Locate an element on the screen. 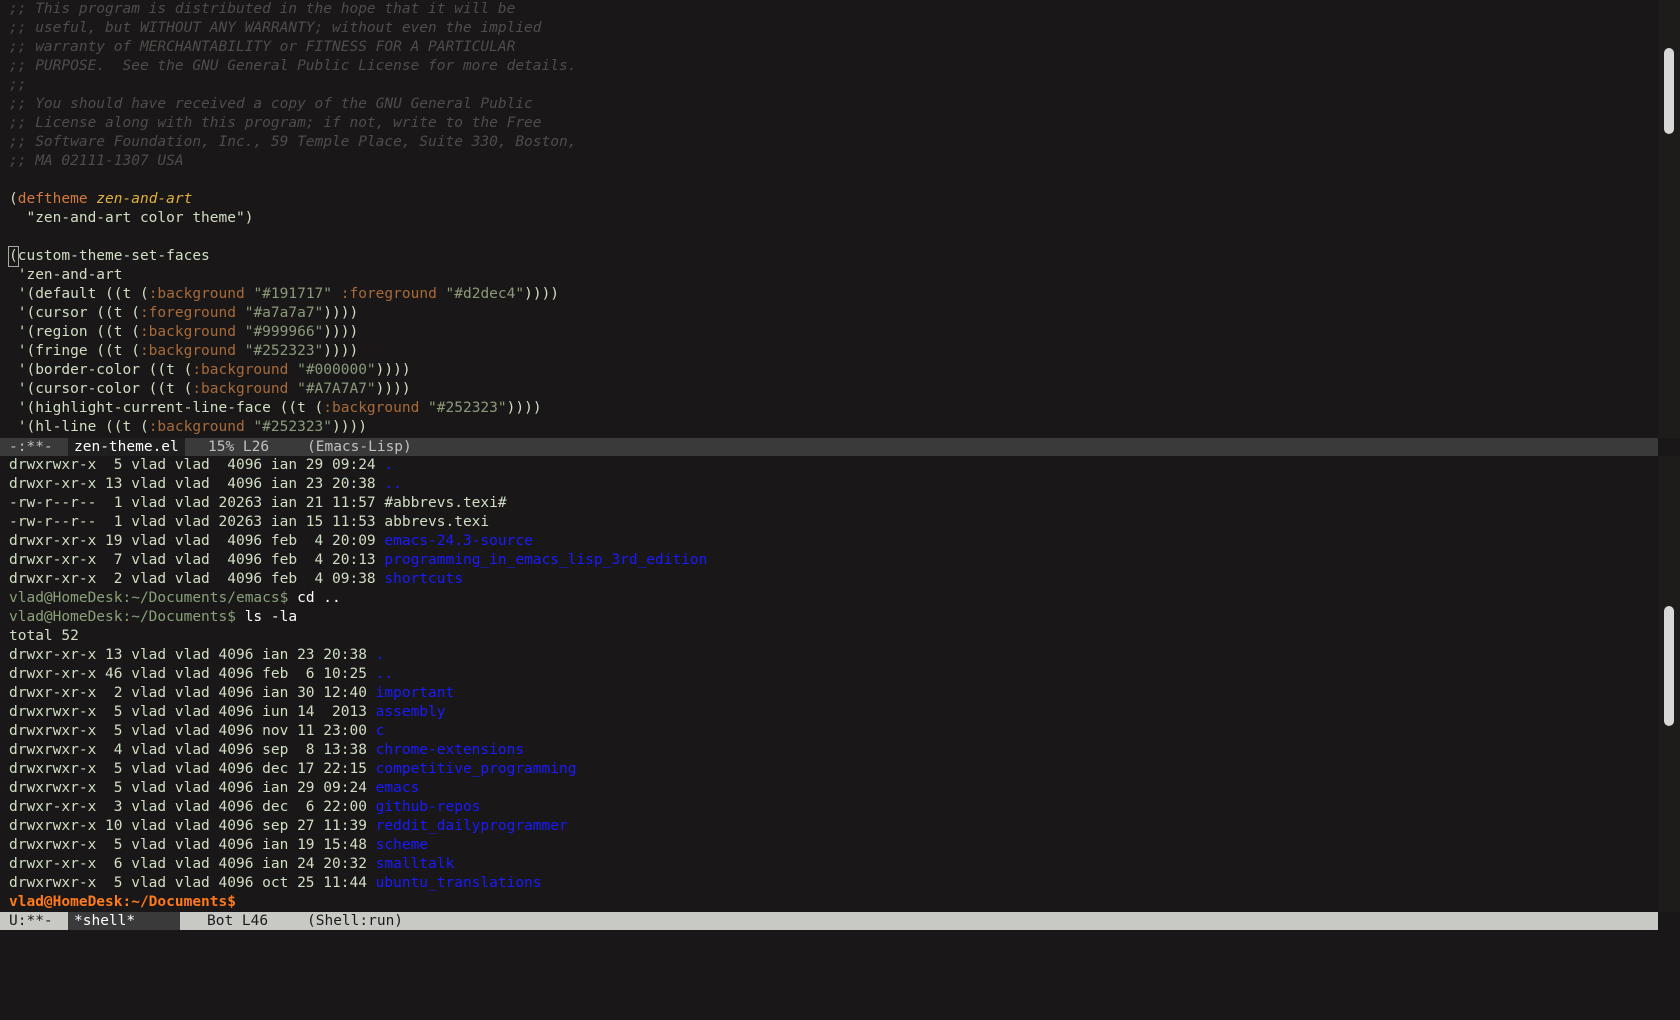 Image resolution: width=1680 pixels, height=1020 pixels. editor-scrollbar is located at coordinates (1669, 219).